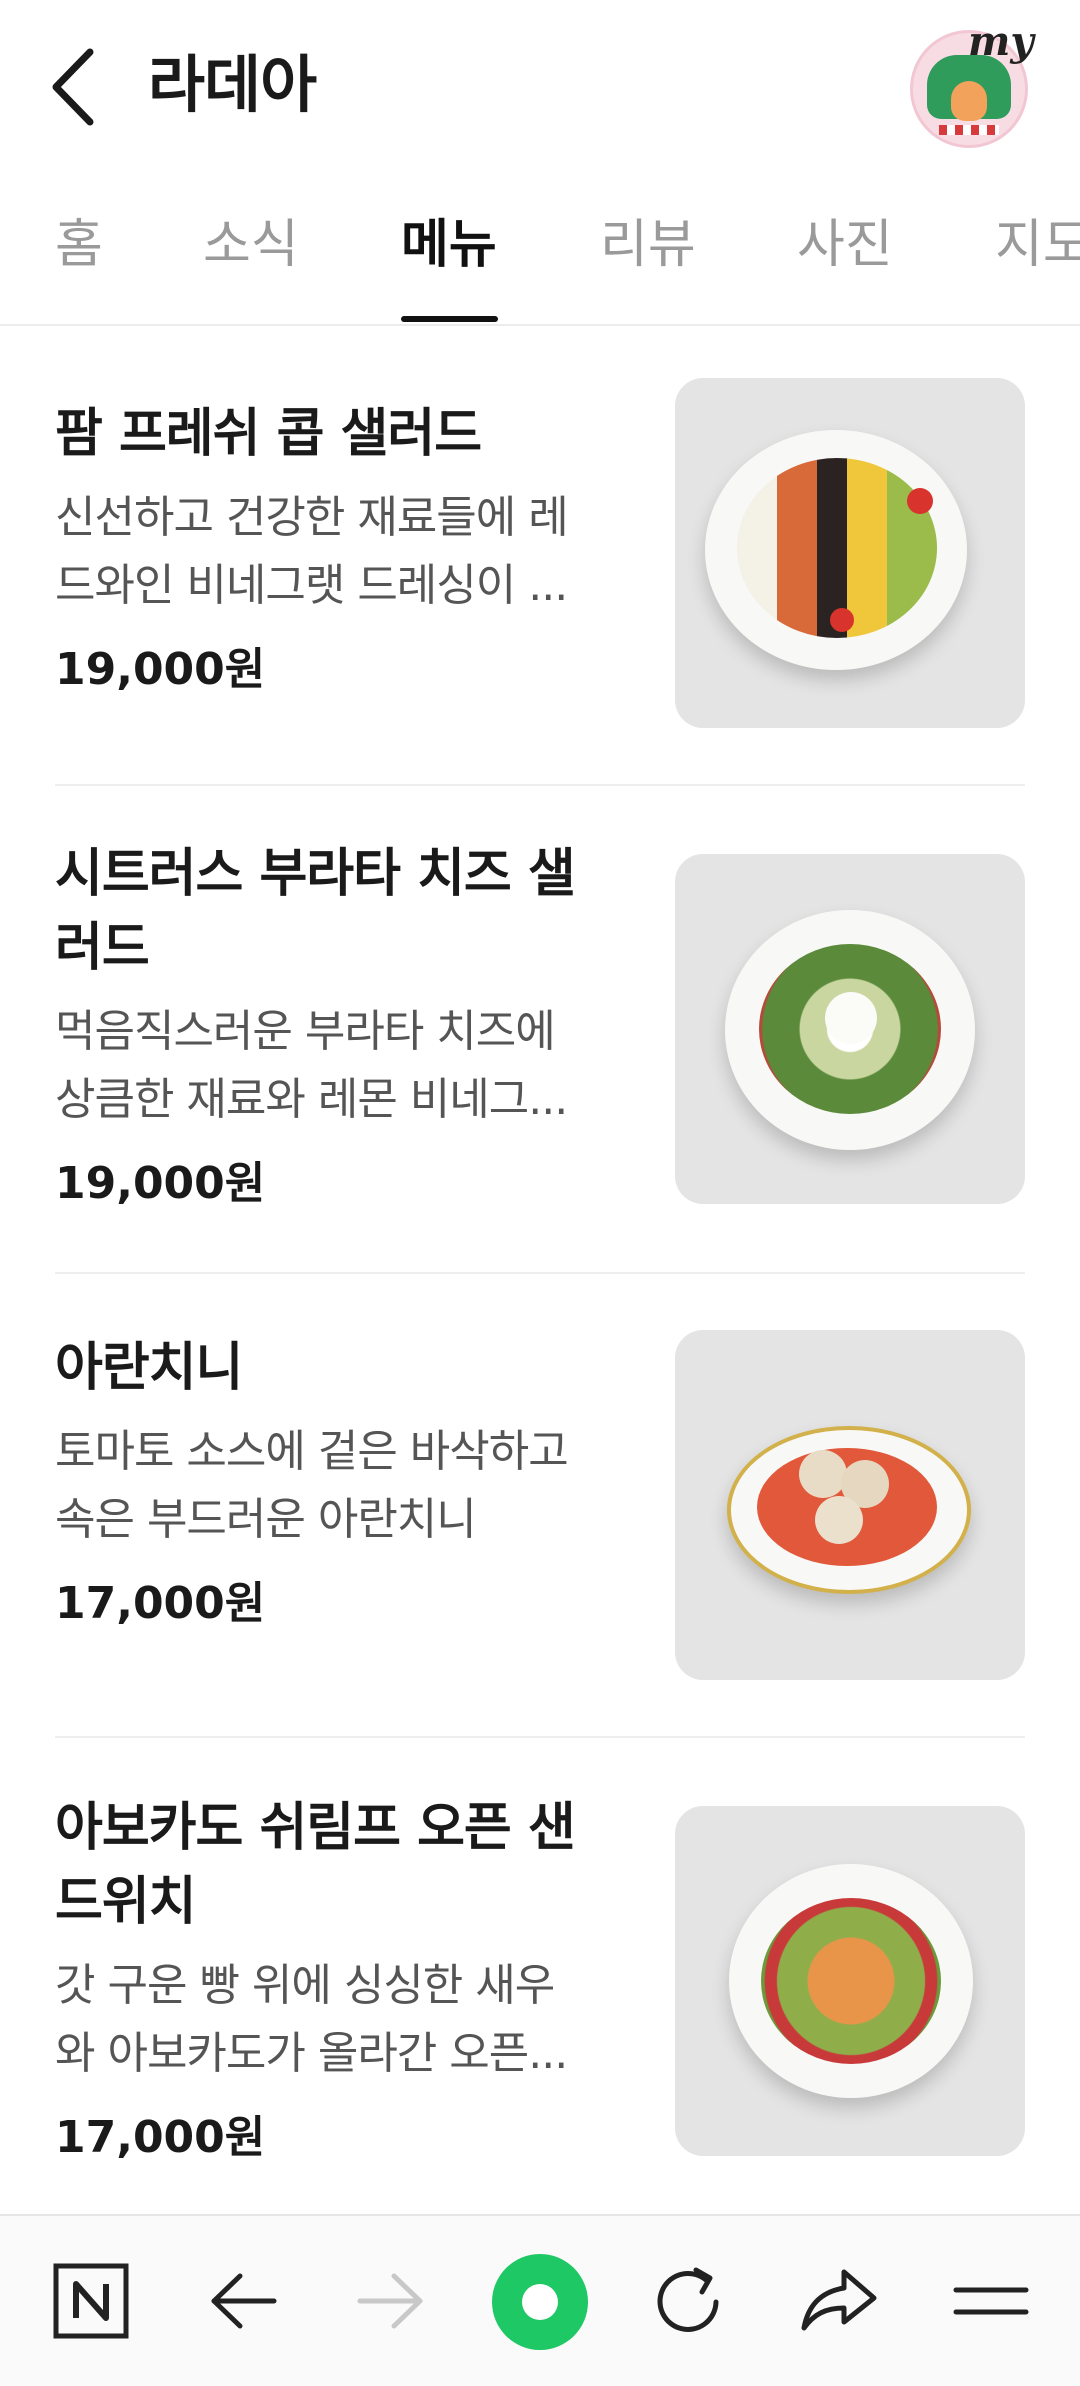 The image size is (1080, 2386). What do you see at coordinates (1001, 41) in the screenshot?
I see `my-badge: my` at bounding box center [1001, 41].